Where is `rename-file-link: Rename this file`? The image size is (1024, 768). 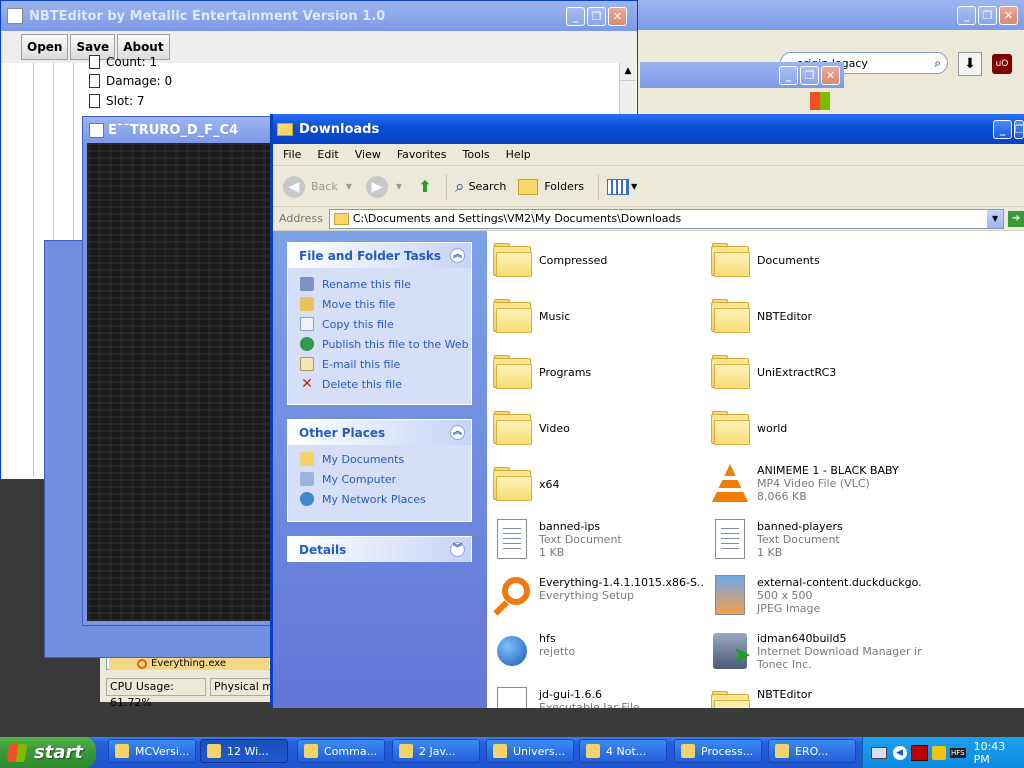 rename-file-link: Rename this file is located at coordinates (379, 284).